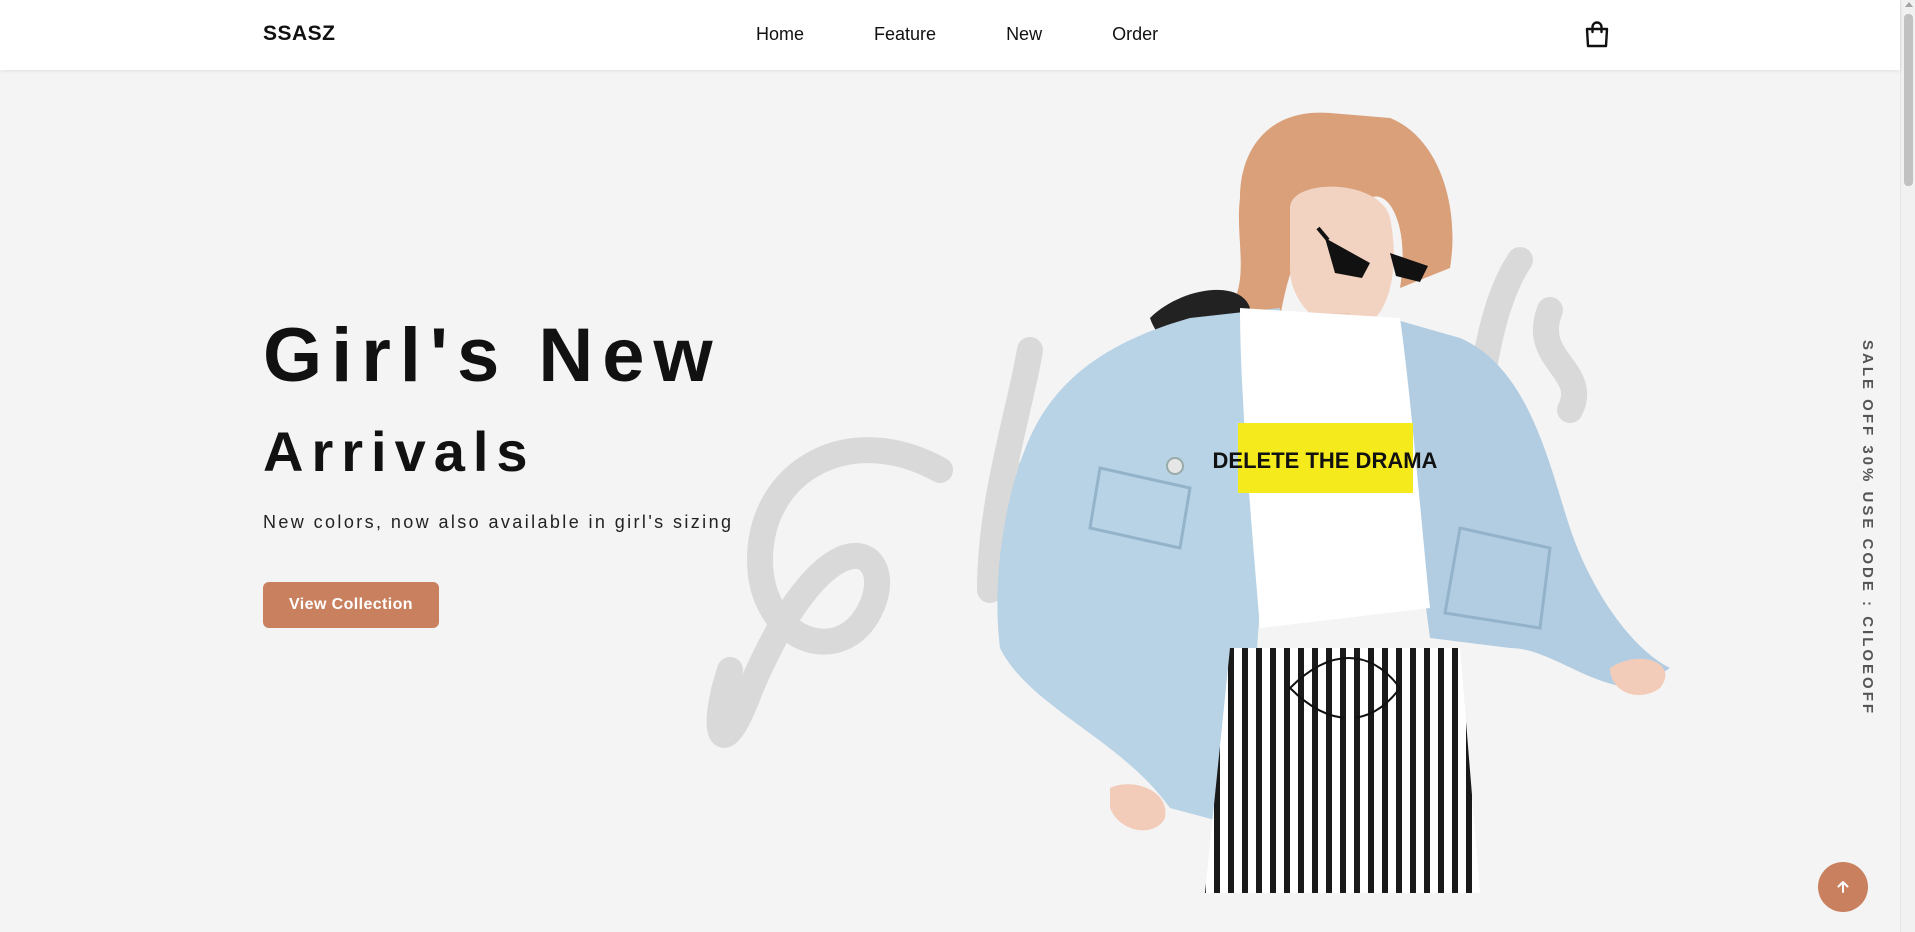 The image size is (1915, 932). What do you see at coordinates (1867, 528) in the screenshot?
I see `sale-side-banner: SALE OFF 30% USE CODE : CILOEOFF` at bounding box center [1867, 528].